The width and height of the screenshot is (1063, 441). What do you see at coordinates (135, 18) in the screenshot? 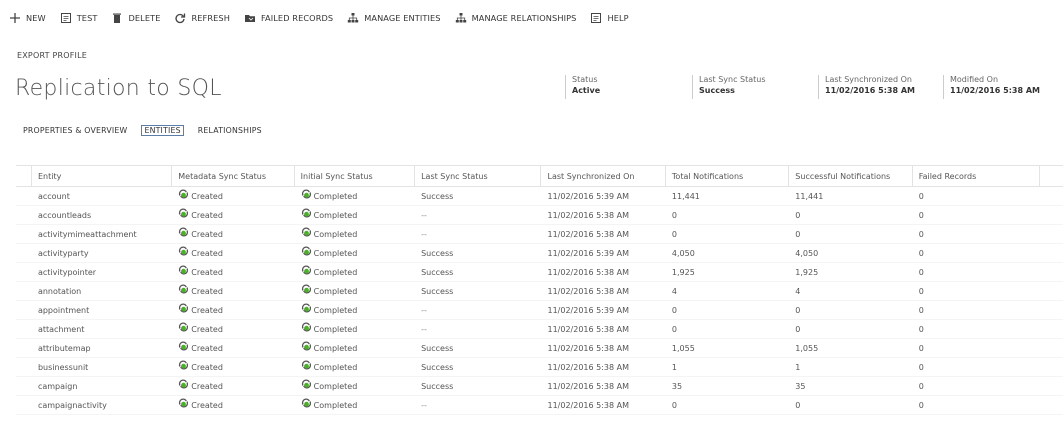
I see `delete-button: DELETE` at bounding box center [135, 18].